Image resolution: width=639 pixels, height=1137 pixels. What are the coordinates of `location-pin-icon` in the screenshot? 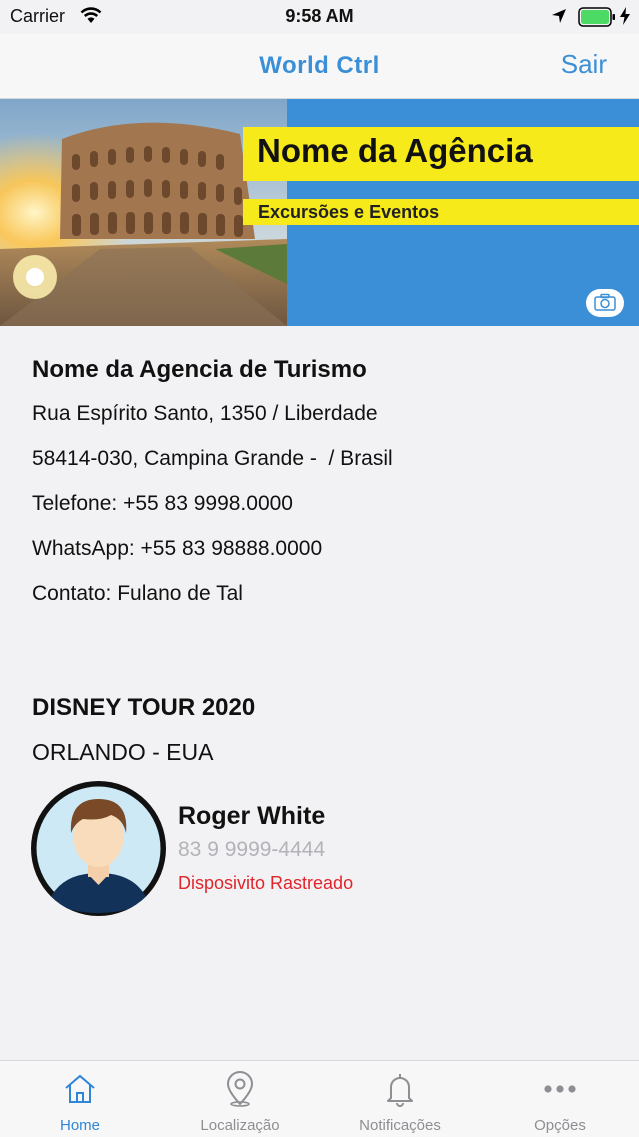 It's located at (240, 1089).